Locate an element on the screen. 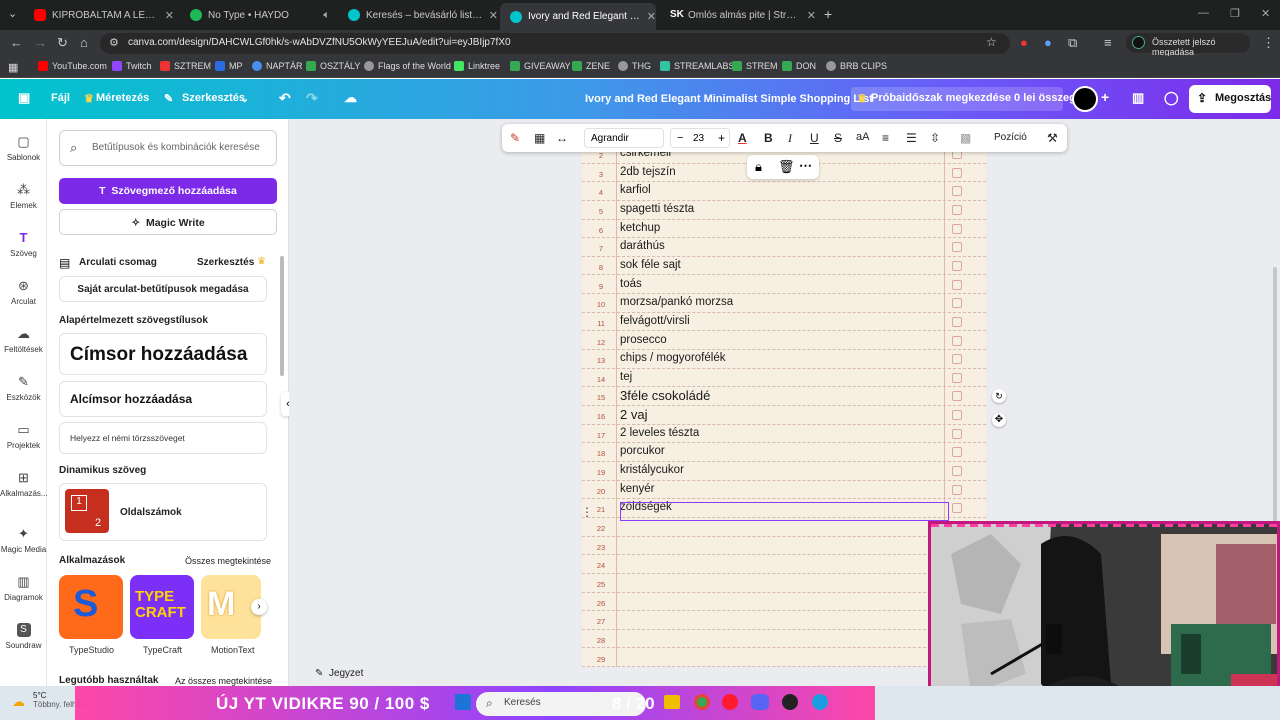  font-size-stepper: − 23 + is located at coordinates (700, 138).